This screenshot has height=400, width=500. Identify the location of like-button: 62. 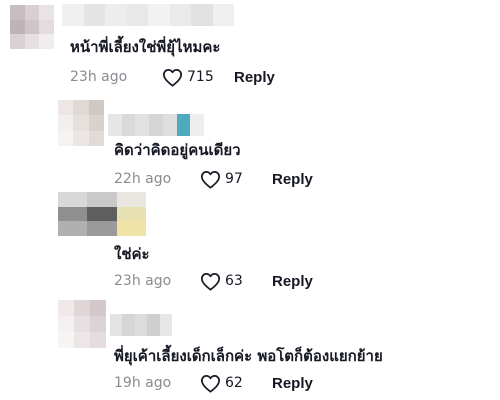
(236, 383).